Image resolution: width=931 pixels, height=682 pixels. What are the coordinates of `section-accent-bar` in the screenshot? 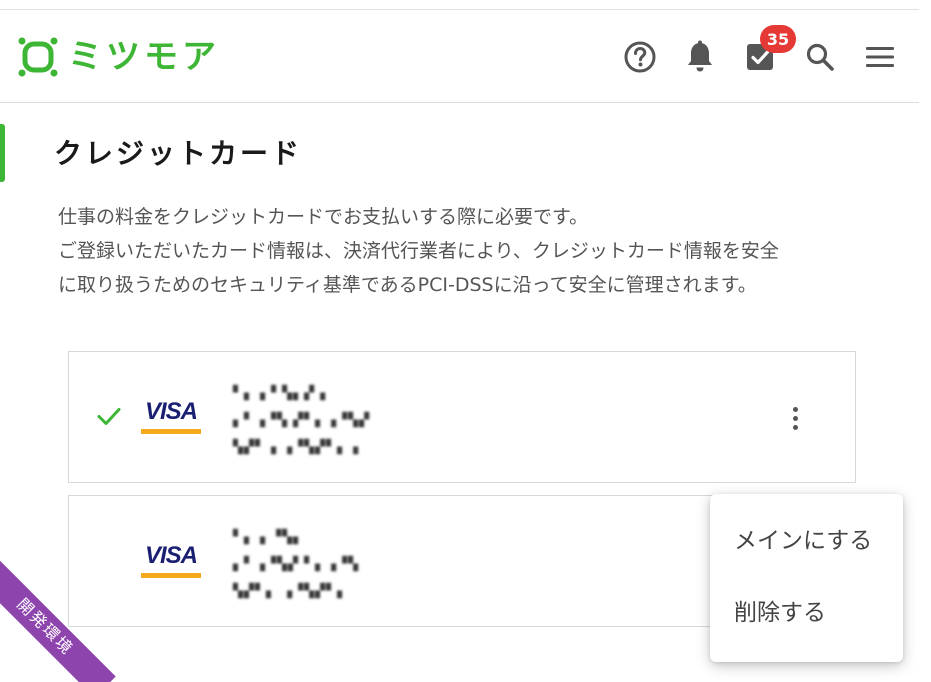 It's located at (2, 153).